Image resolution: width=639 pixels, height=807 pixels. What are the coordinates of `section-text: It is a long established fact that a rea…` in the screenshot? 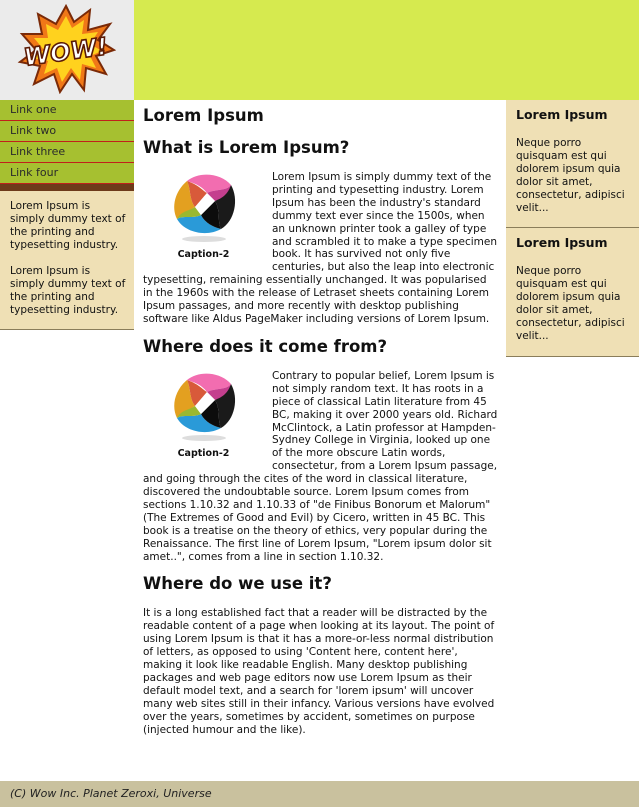 It's located at (319, 671).